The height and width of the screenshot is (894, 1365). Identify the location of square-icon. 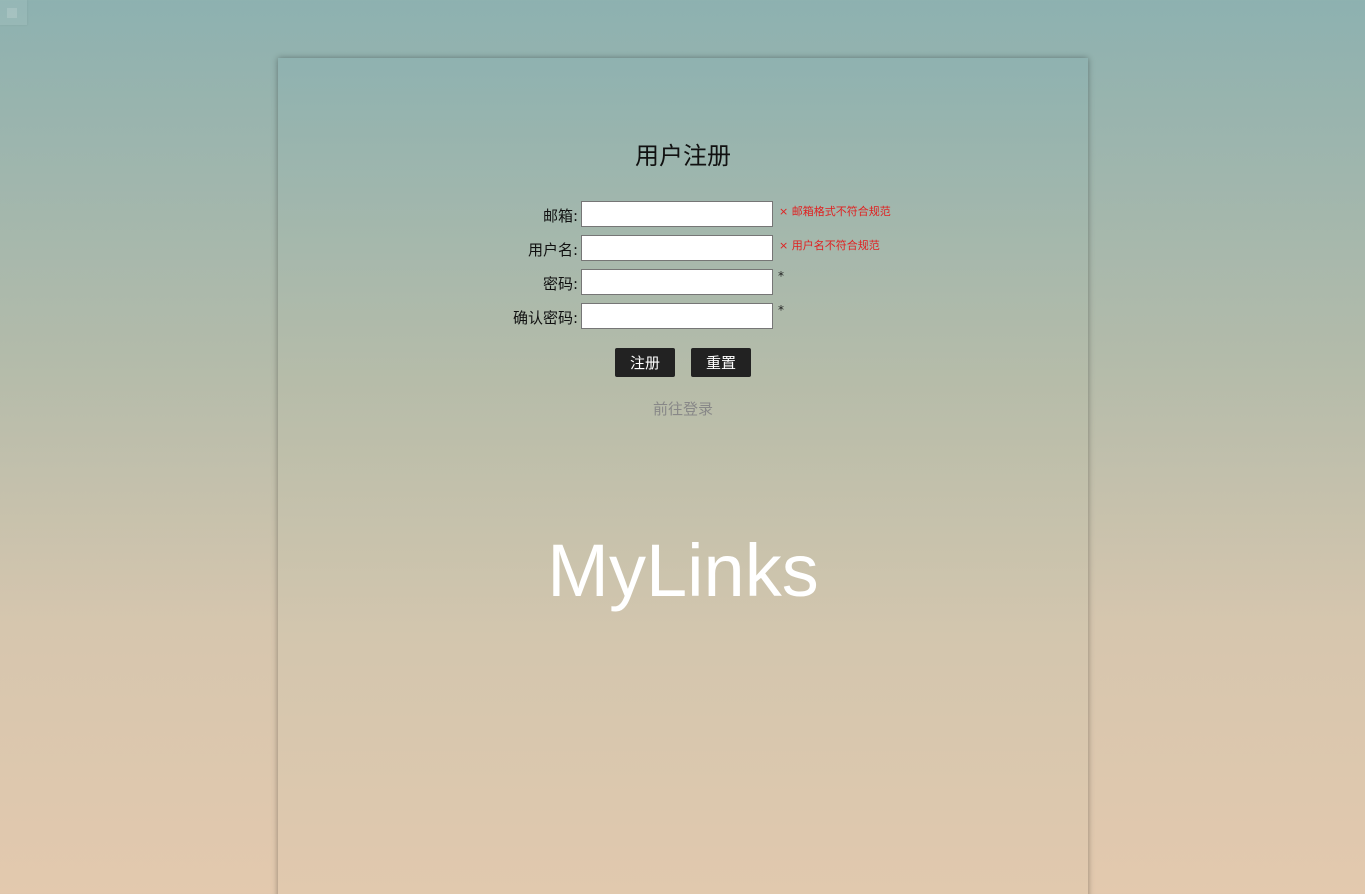
(12, 13).